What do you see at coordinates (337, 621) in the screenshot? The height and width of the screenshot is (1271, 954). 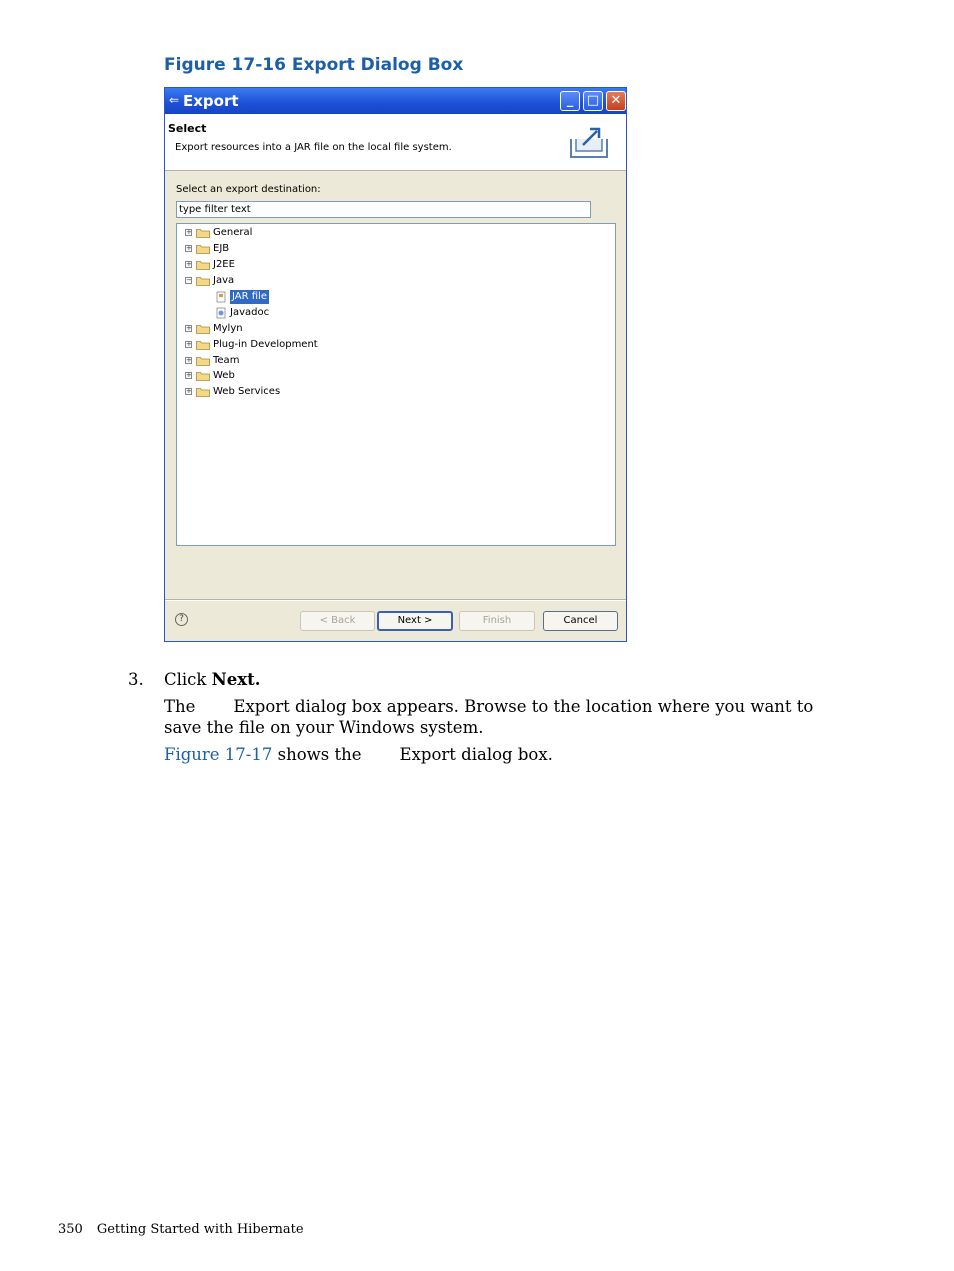 I see `back-button: < Back` at bounding box center [337, 621].